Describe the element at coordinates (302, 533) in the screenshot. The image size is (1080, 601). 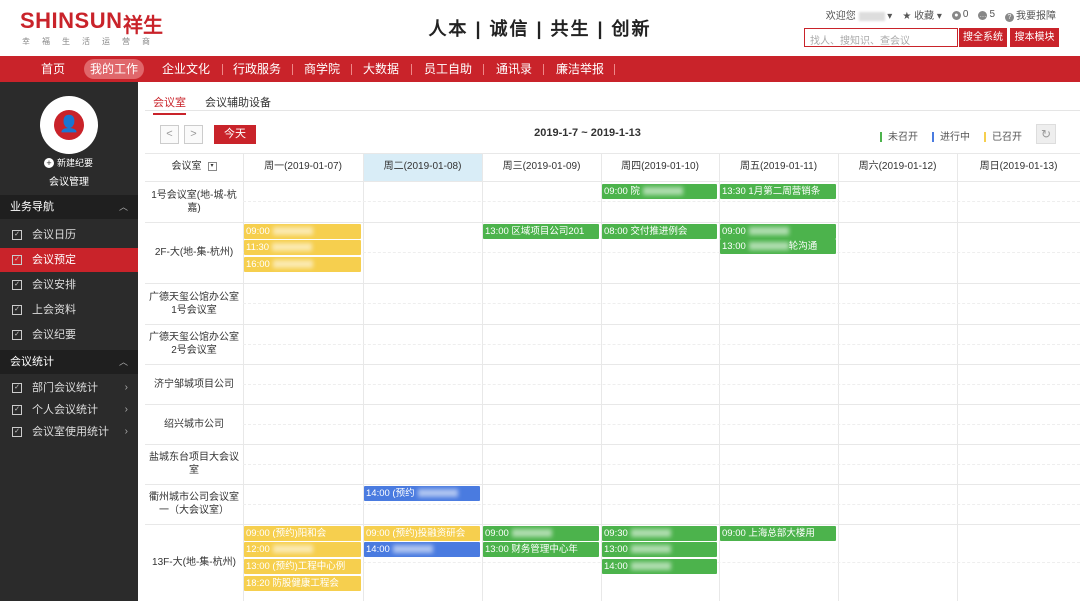
I see `meeting-event: 09:00 (预约)阳和会` at that location.